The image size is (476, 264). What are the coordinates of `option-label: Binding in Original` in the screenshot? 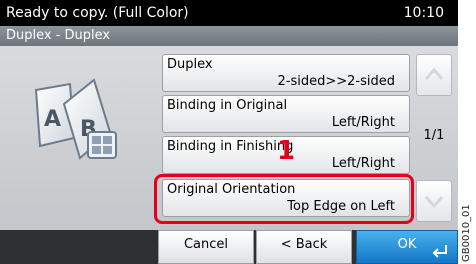 It's located at (227, 105).